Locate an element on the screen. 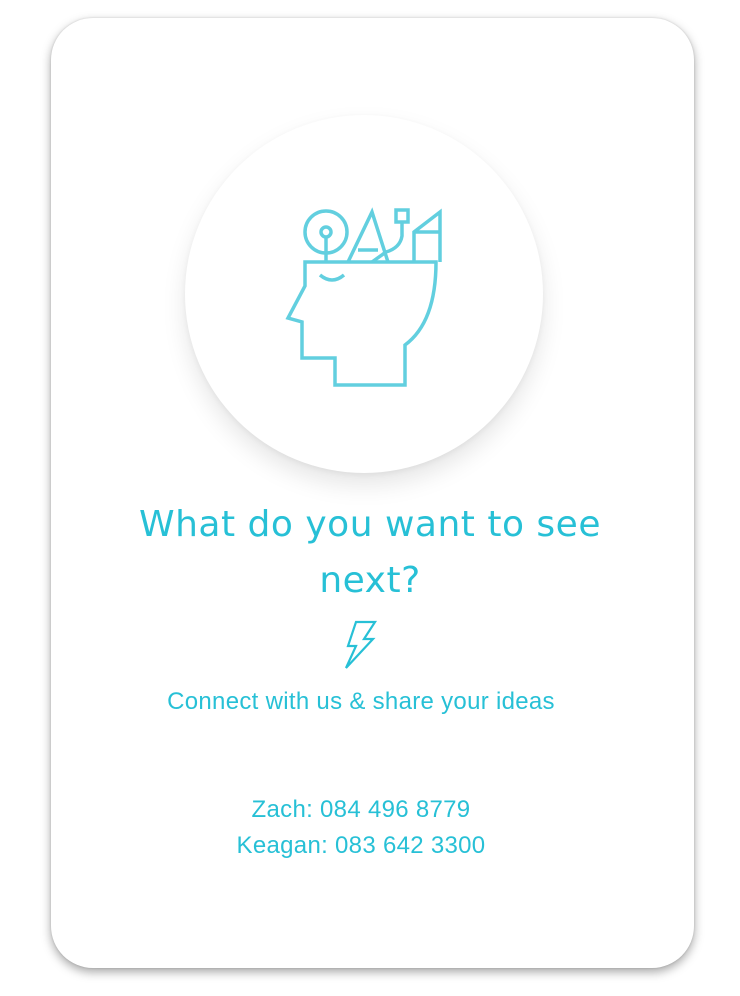  contact-list: Zach: 084 496 8779 Keagan: 083 642 3300 is located at coordinates (361, 828).